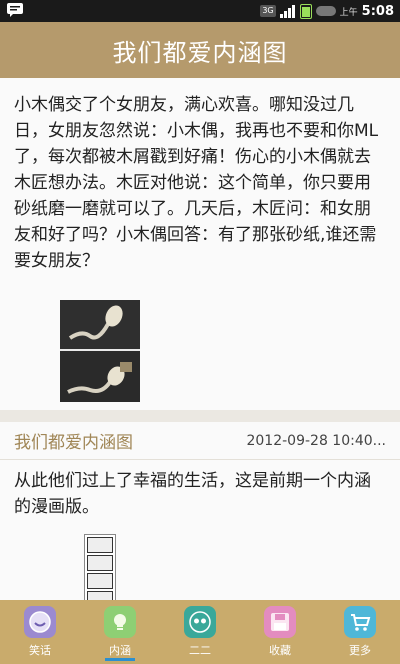  I want to click on tab-jokes: 笑话, so click(40, 632).